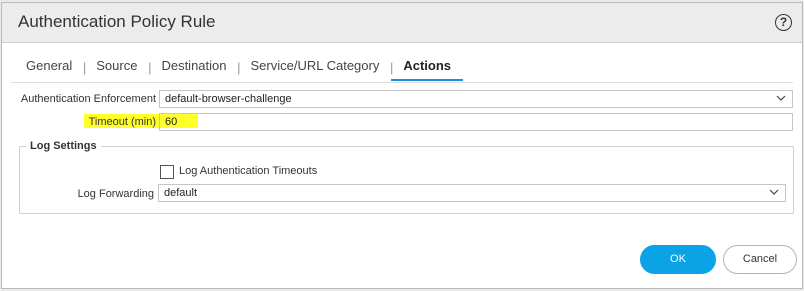 The height and width of the screenshot is (291, 804). Describe the element at coordinates (167, 172) in the screenshot. I see `log-auth-timeouts-checkbox` at that location.